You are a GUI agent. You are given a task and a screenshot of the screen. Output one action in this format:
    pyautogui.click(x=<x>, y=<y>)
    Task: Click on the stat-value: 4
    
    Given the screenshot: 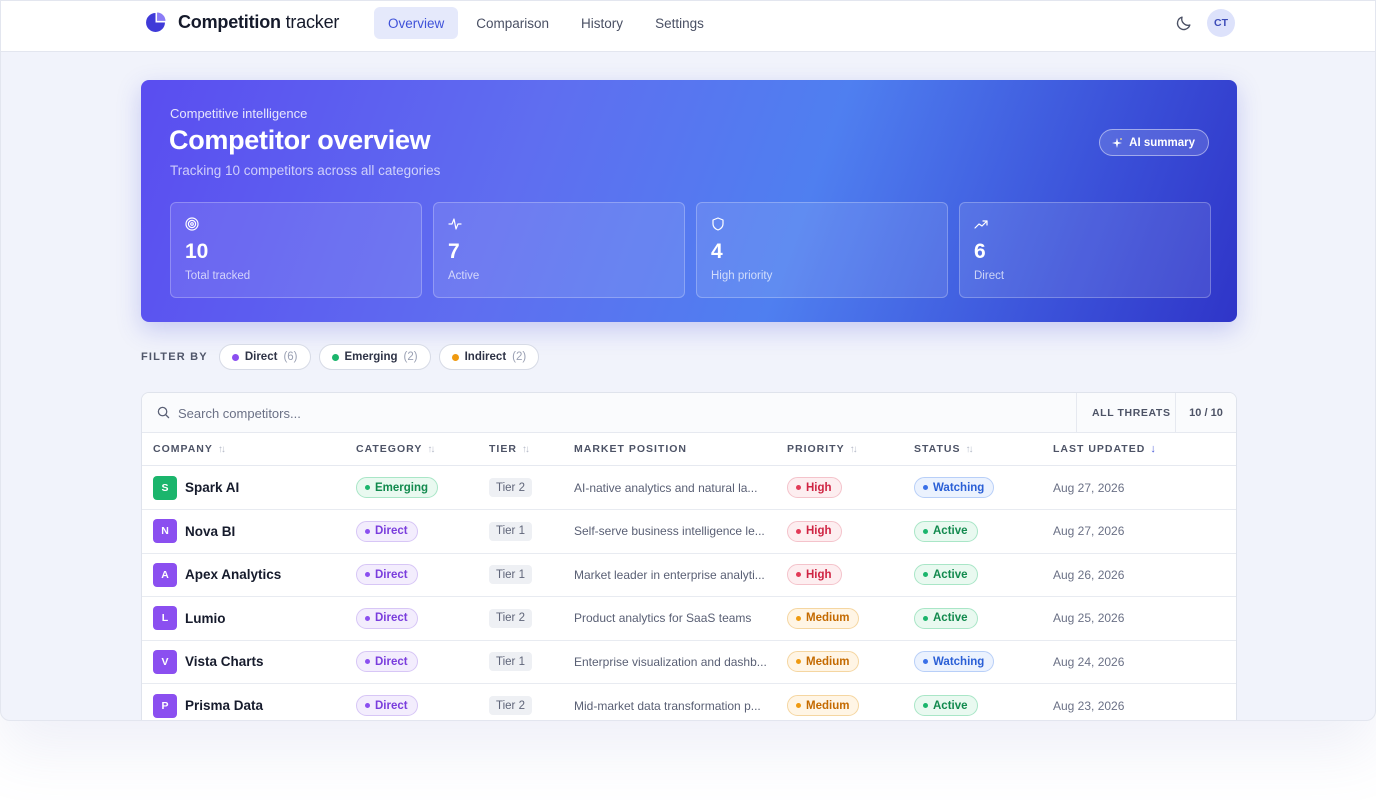 What is the action you would take?
    pyautogui.click(x=717, y=251)
    